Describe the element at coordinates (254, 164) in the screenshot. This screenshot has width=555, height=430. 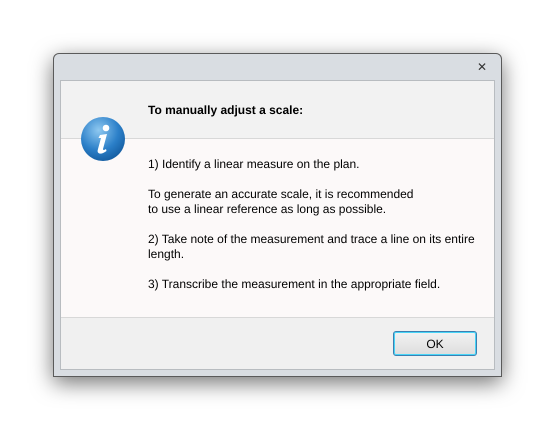
I see `instruction-text: 1) Identify a linear measure on the plan.` at that location.